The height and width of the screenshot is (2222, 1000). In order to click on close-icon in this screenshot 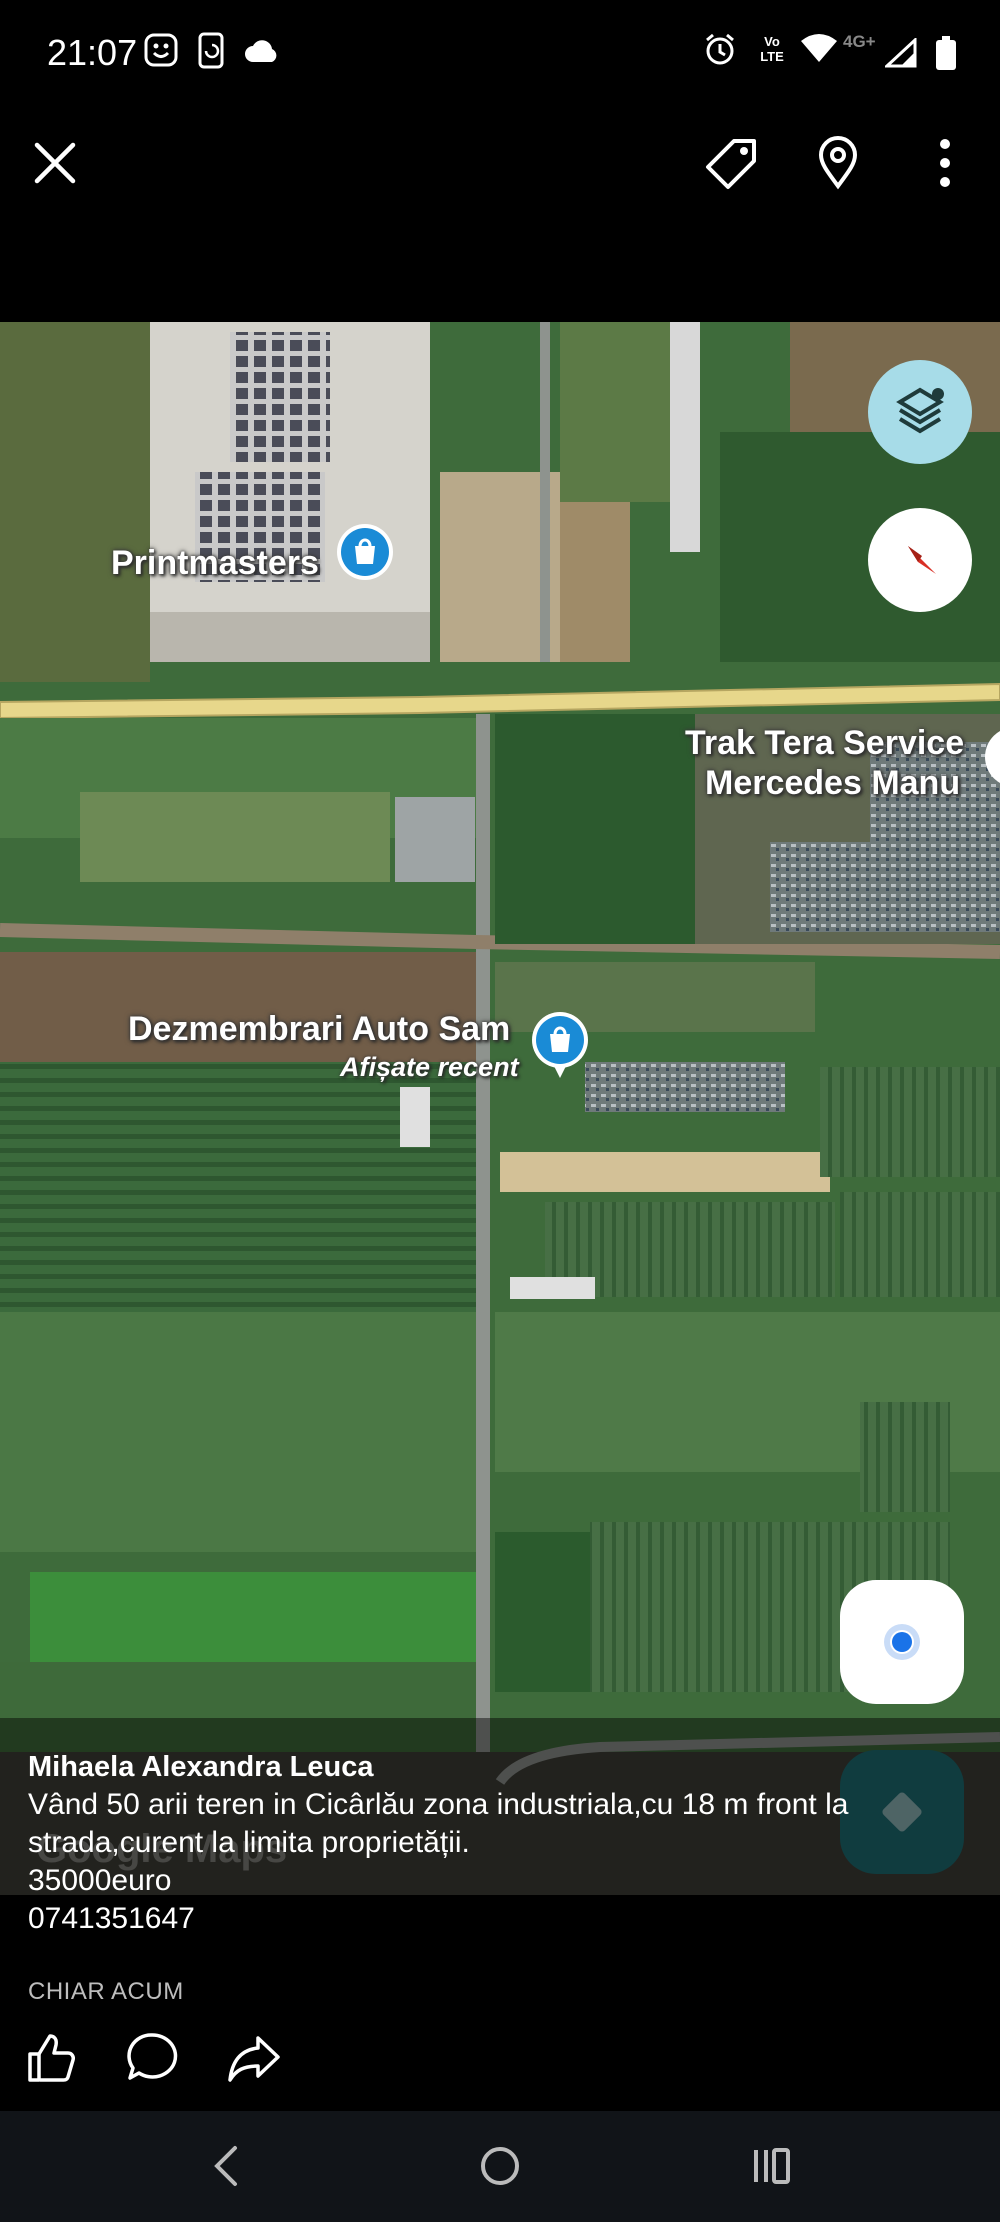, I will do `click(55, 163)`.